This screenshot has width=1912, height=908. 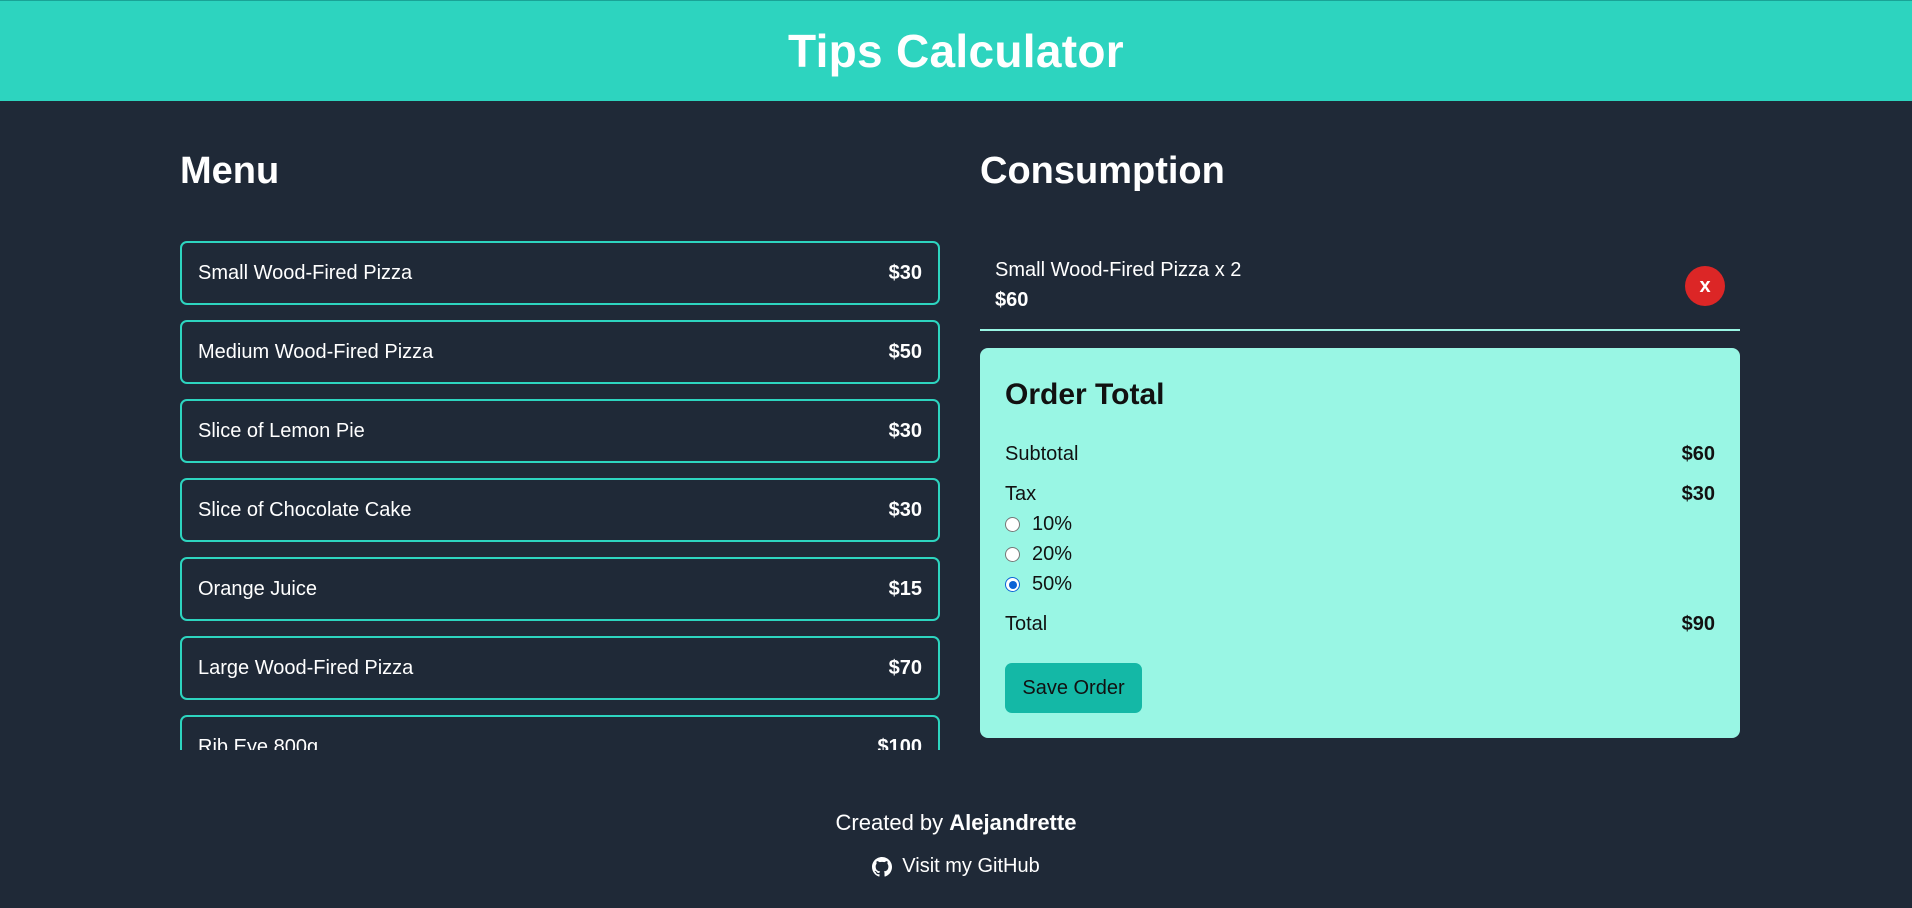 I want to click on menu-item-price: $70, so click(x=905, y=667).